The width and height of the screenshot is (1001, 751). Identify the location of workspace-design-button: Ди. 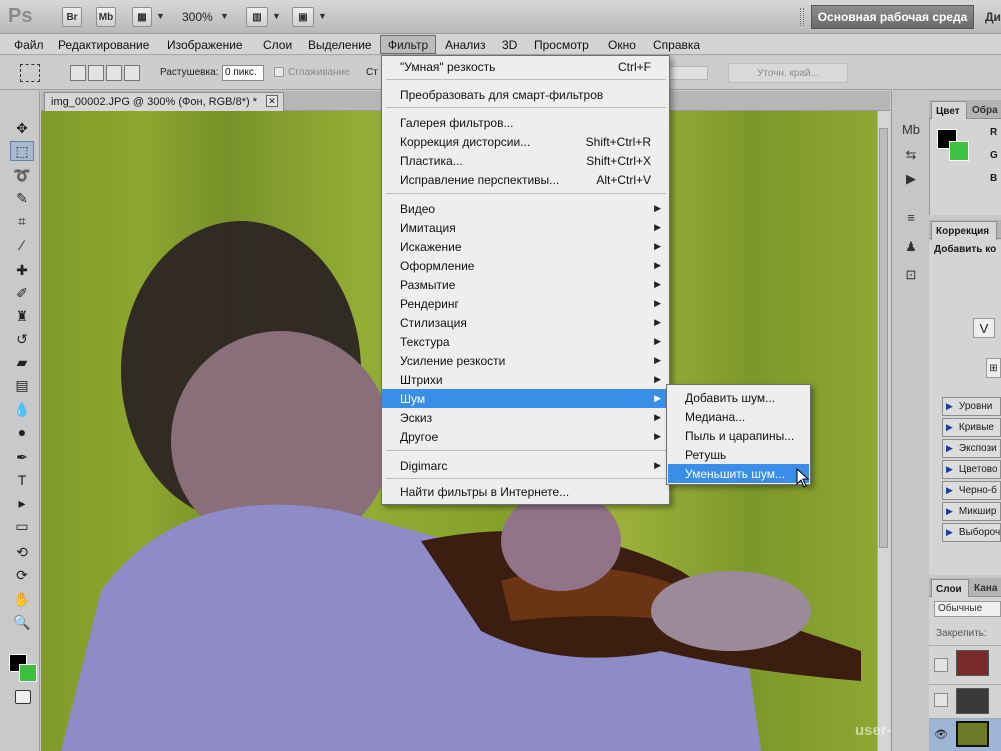
(993, 17).